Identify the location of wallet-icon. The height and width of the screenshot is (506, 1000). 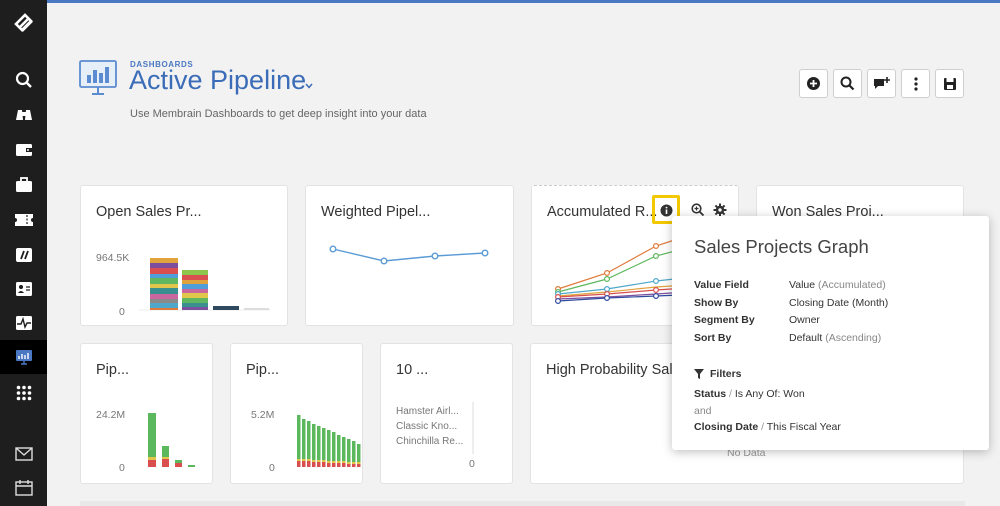
(23, 150).